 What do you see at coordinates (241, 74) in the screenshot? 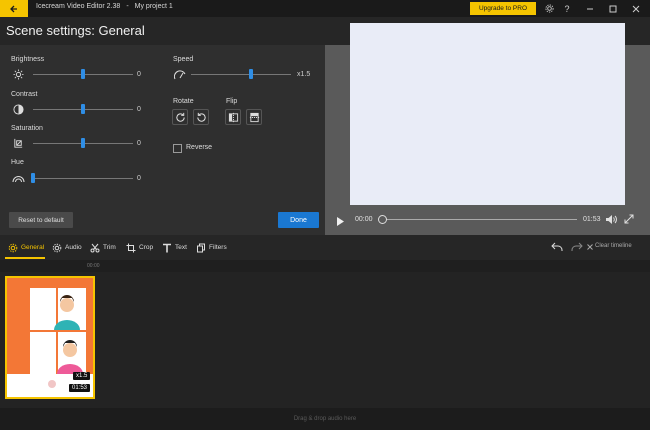
I see `speed-slider-track` at bounding box center [241, 74].